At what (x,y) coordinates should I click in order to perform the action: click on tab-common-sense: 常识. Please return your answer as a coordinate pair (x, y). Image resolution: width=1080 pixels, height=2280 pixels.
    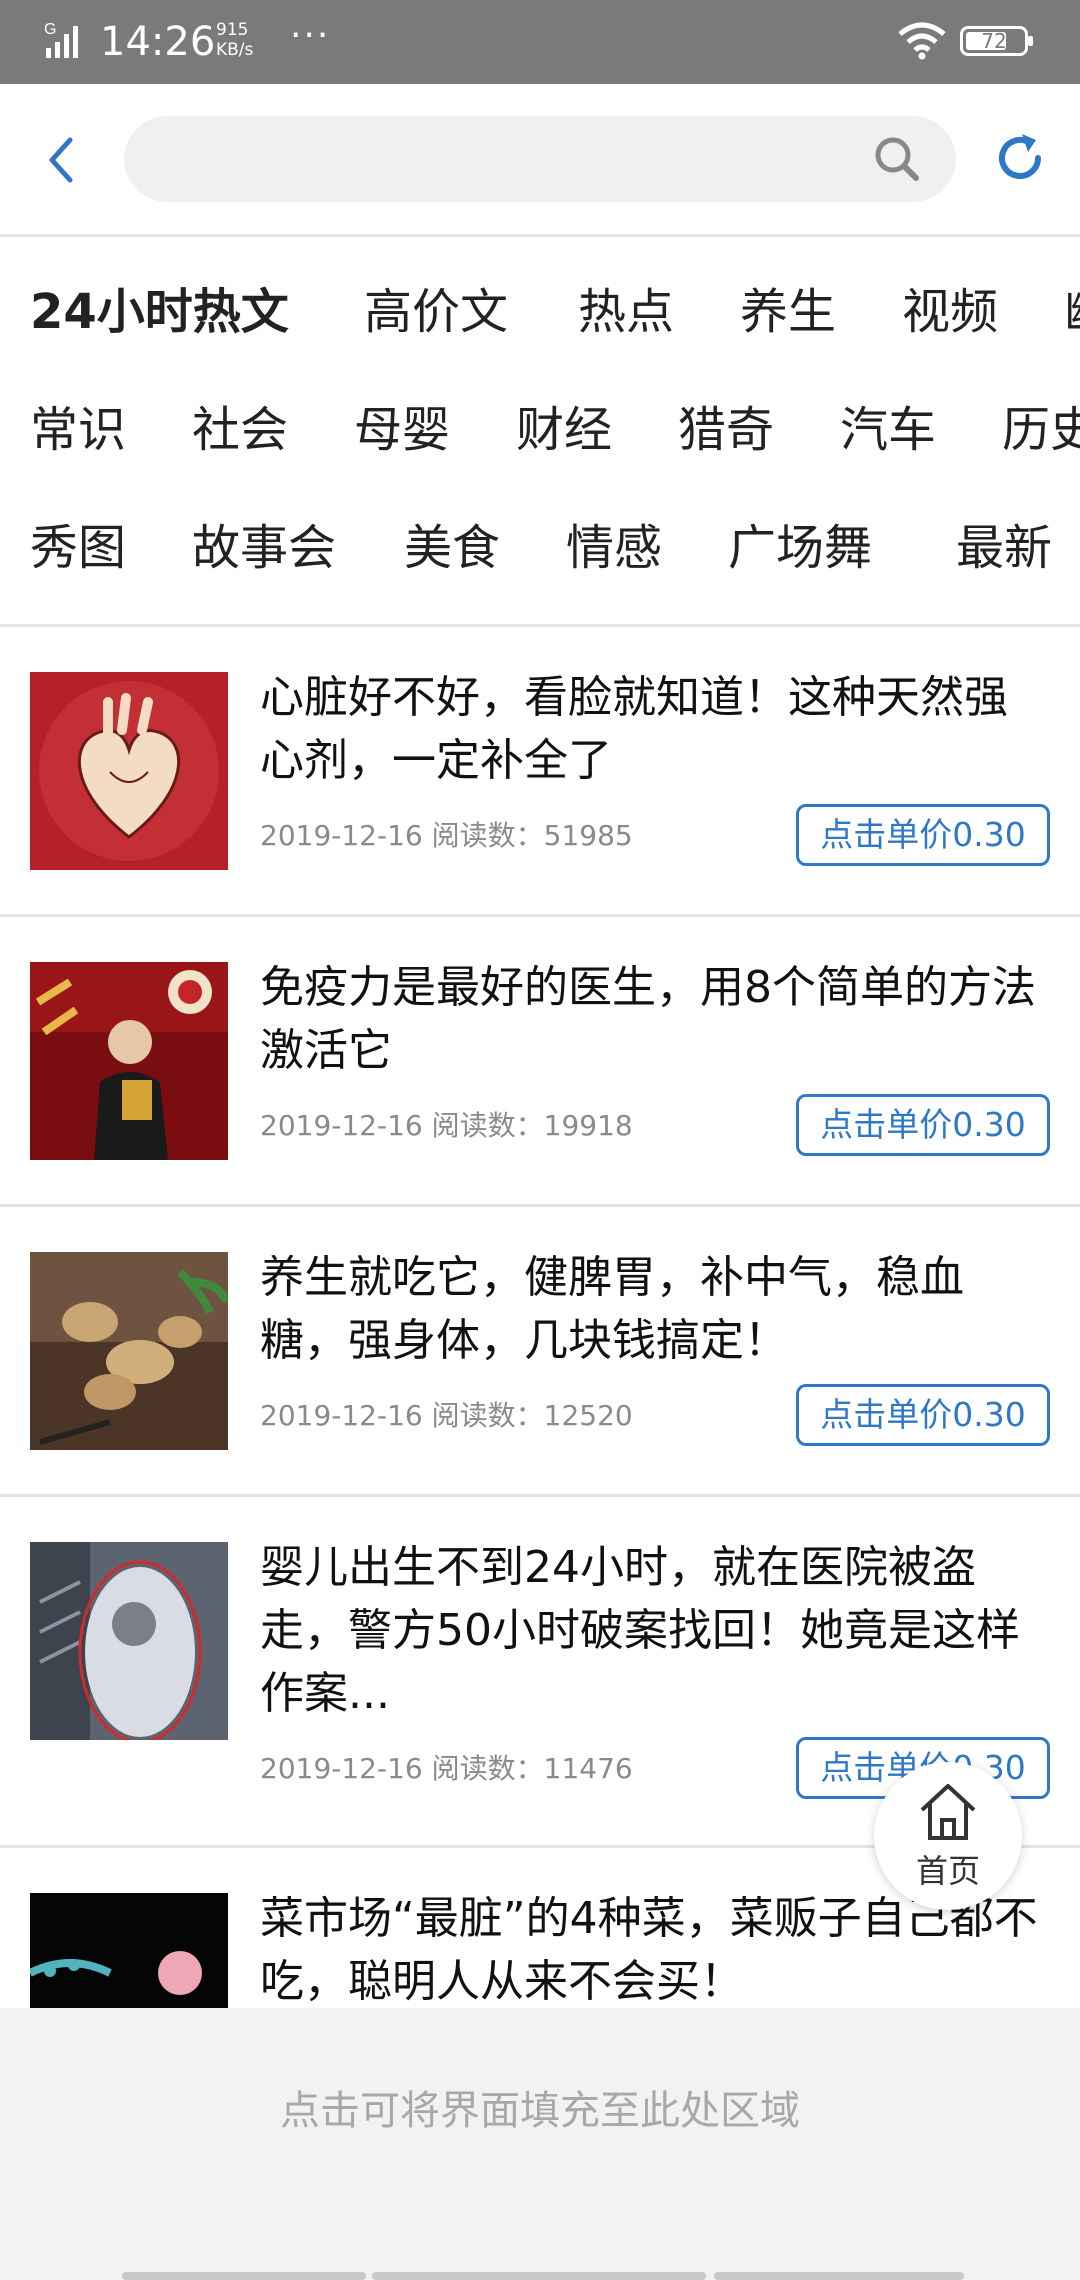
    Looking at the image, I should click on (78, 430).